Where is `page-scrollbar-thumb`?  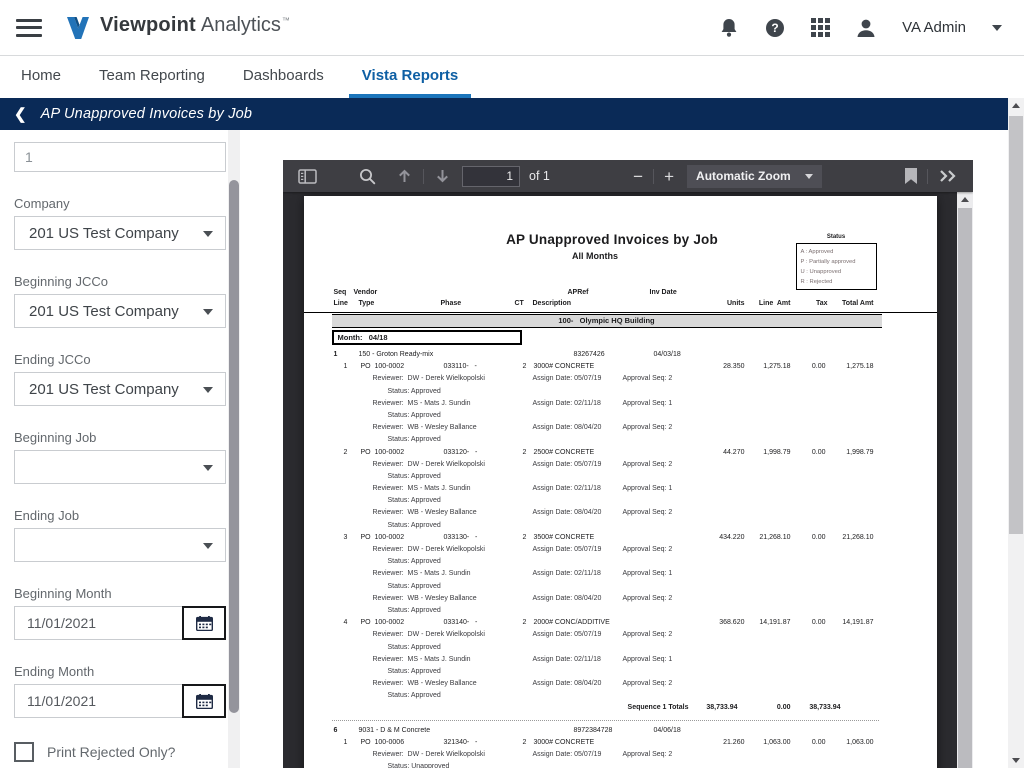 page-scrollbar-thumb is located at coordinates (1016, 325).